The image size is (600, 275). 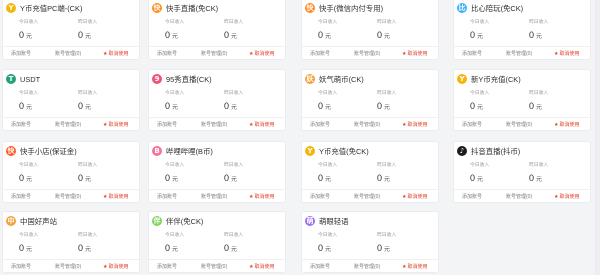 I want to click on haoshengyin-icon: 中, so click(x=11, y=221).